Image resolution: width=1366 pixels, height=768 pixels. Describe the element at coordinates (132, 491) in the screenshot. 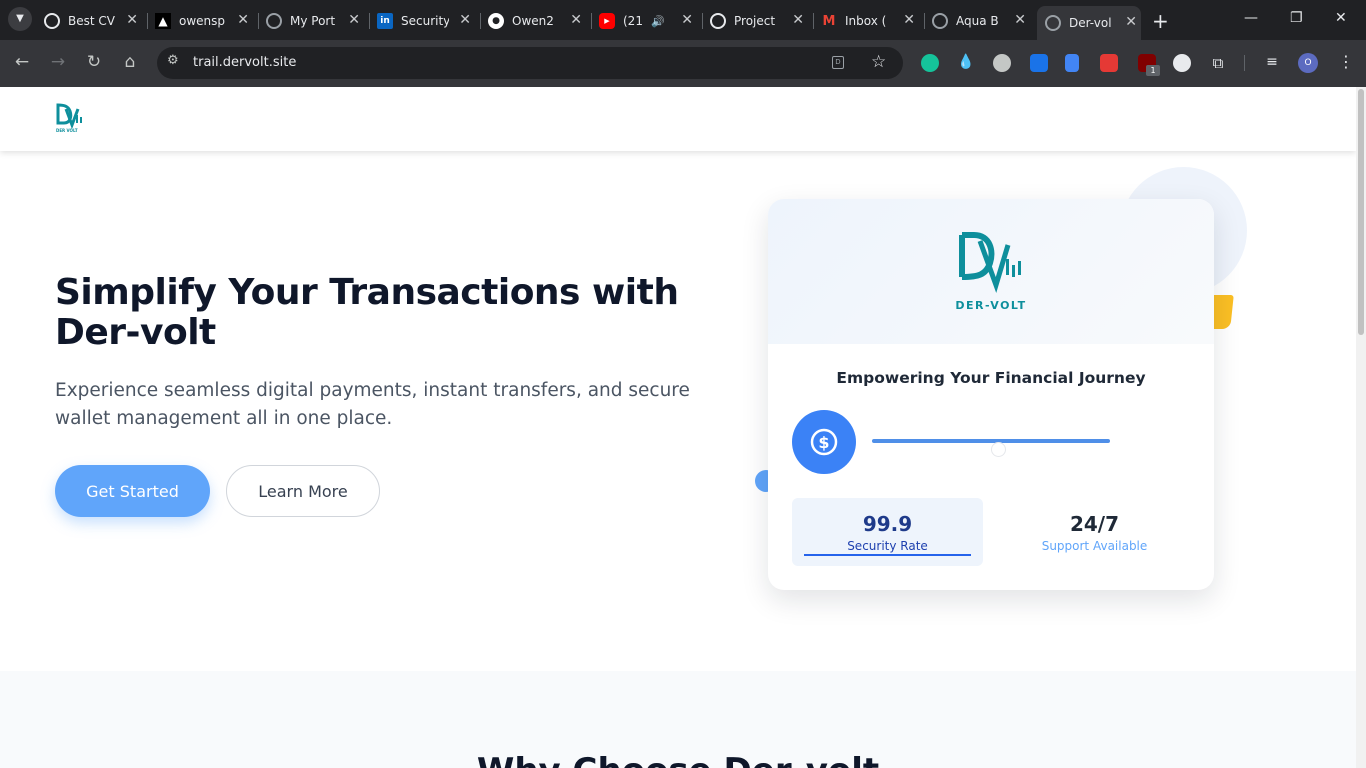

I see `get-started-button: Get Started` at that location.